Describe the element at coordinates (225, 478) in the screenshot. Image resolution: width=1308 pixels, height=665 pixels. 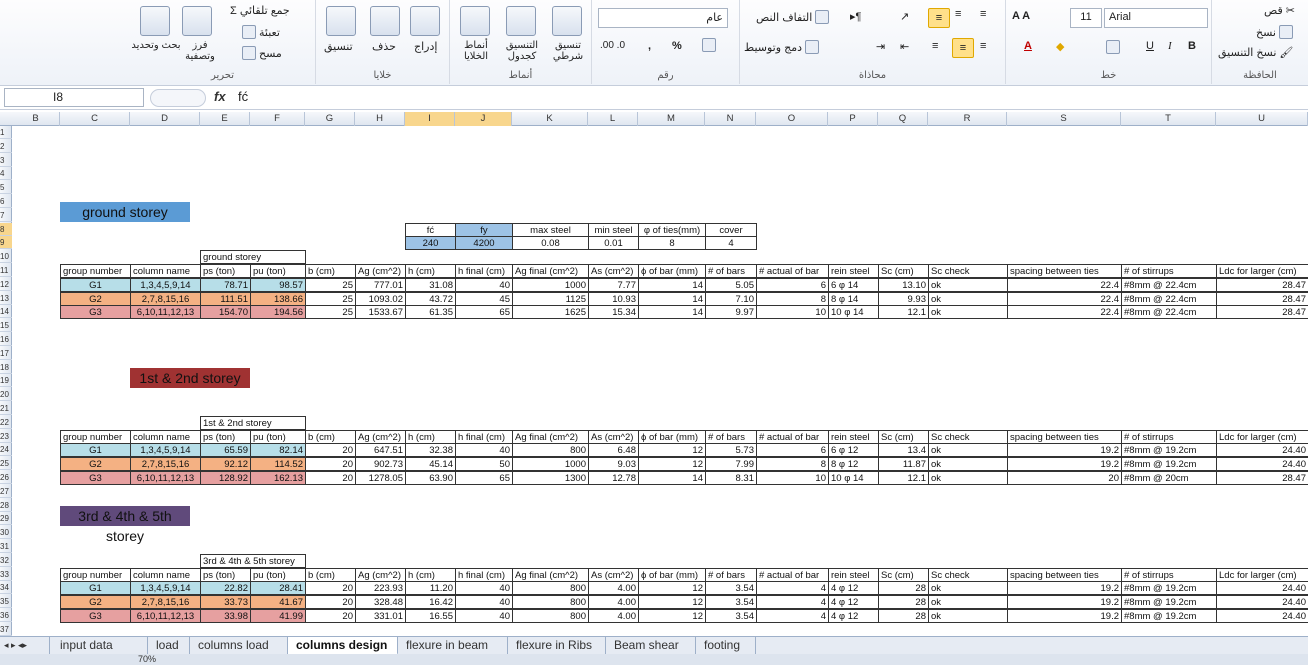
I see `table-cell: 128.92` at that location.